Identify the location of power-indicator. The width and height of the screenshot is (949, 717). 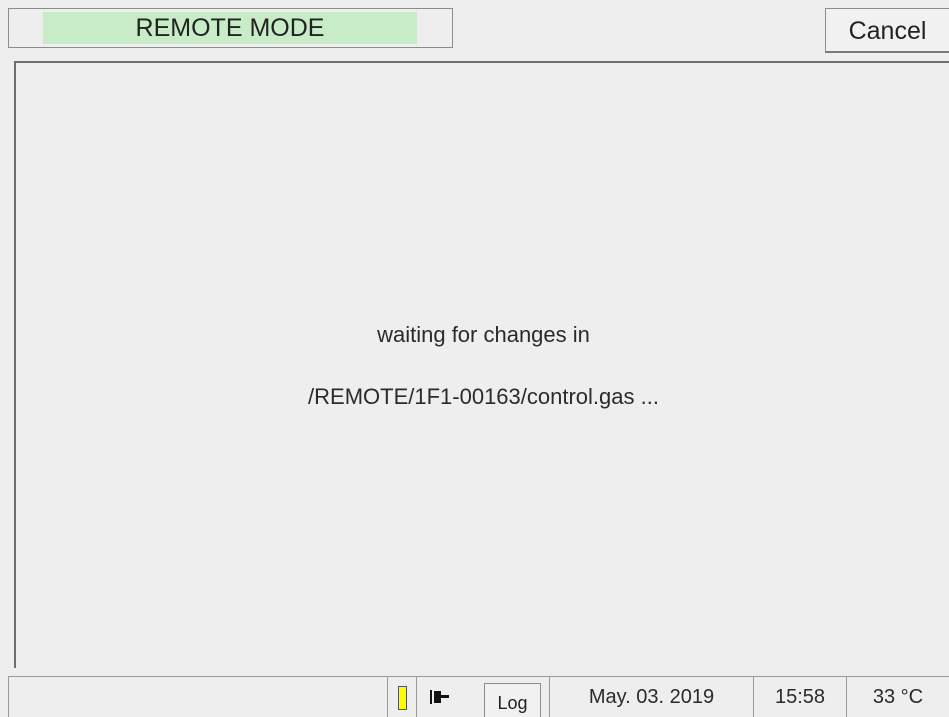
(448, 697).